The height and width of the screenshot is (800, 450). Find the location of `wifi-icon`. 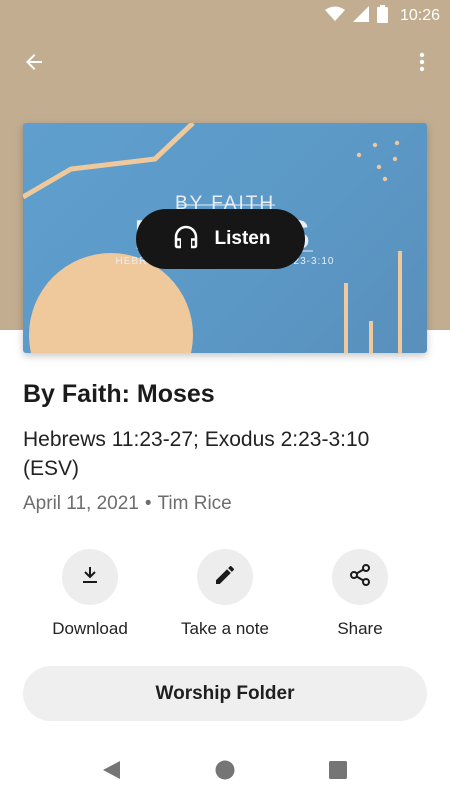

wifi-icon is located at coordinates (334, 16).